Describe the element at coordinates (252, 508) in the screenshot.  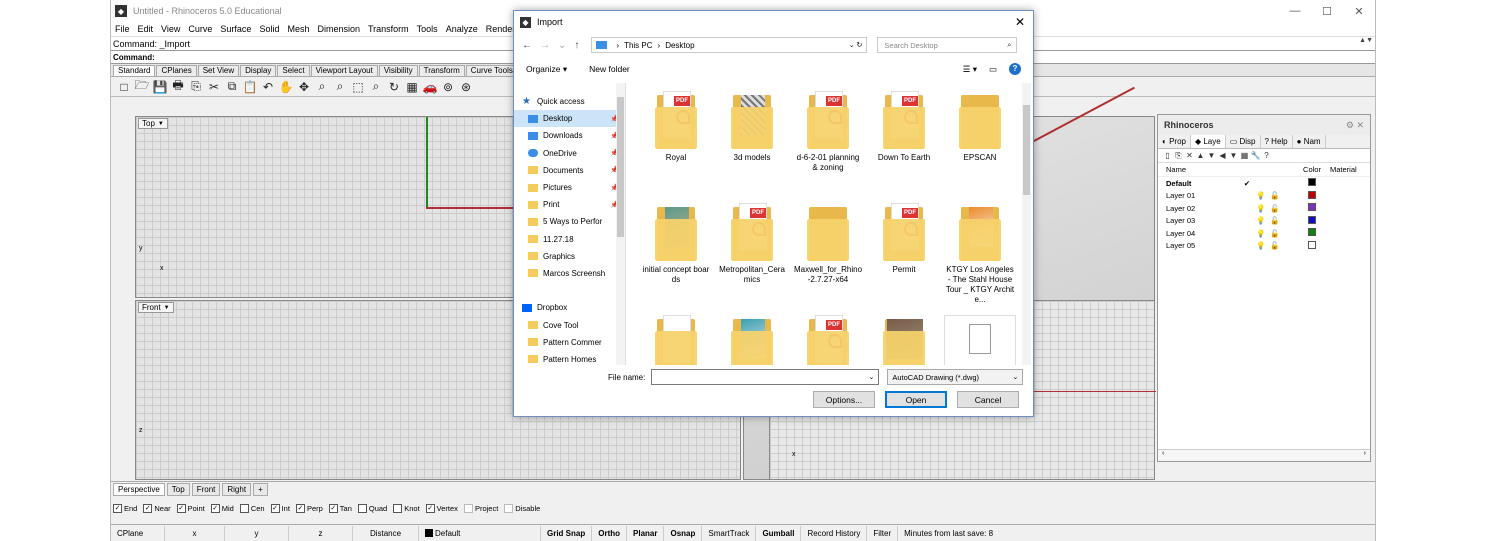
I see `osnap-cen: Cen` at that location.